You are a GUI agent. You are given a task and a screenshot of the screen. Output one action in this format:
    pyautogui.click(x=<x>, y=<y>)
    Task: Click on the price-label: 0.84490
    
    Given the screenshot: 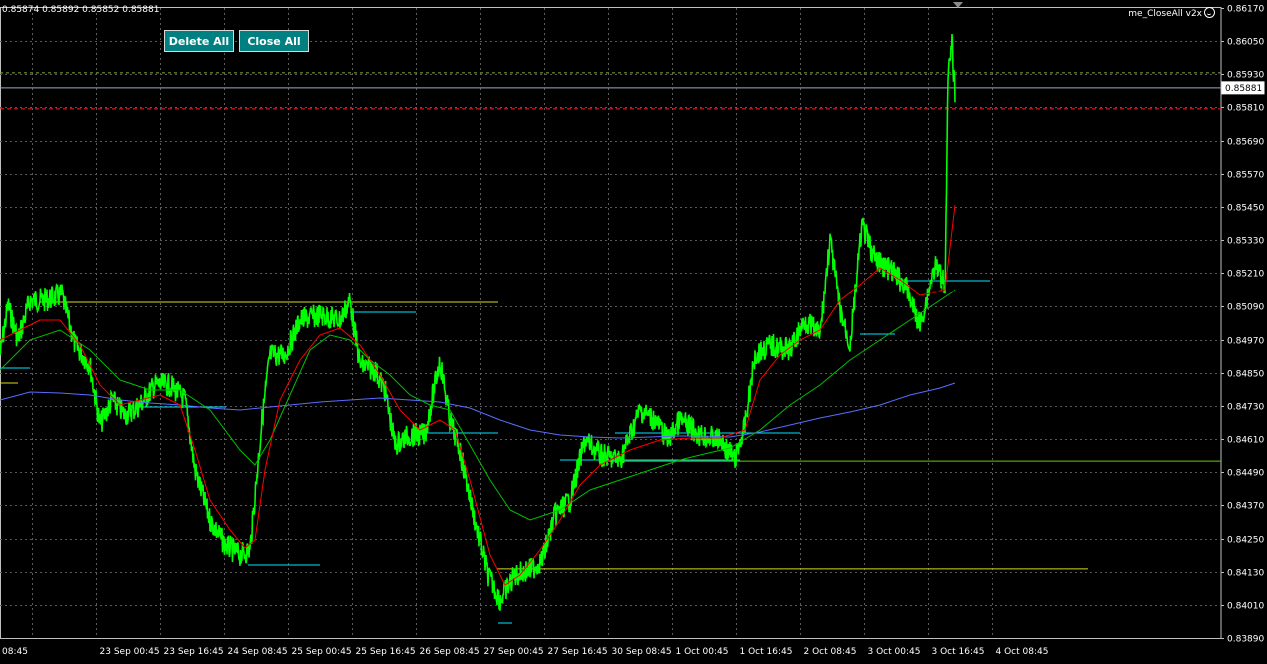 What is the action you would take?
    pyautogui.click(x=1245, y=474)
    